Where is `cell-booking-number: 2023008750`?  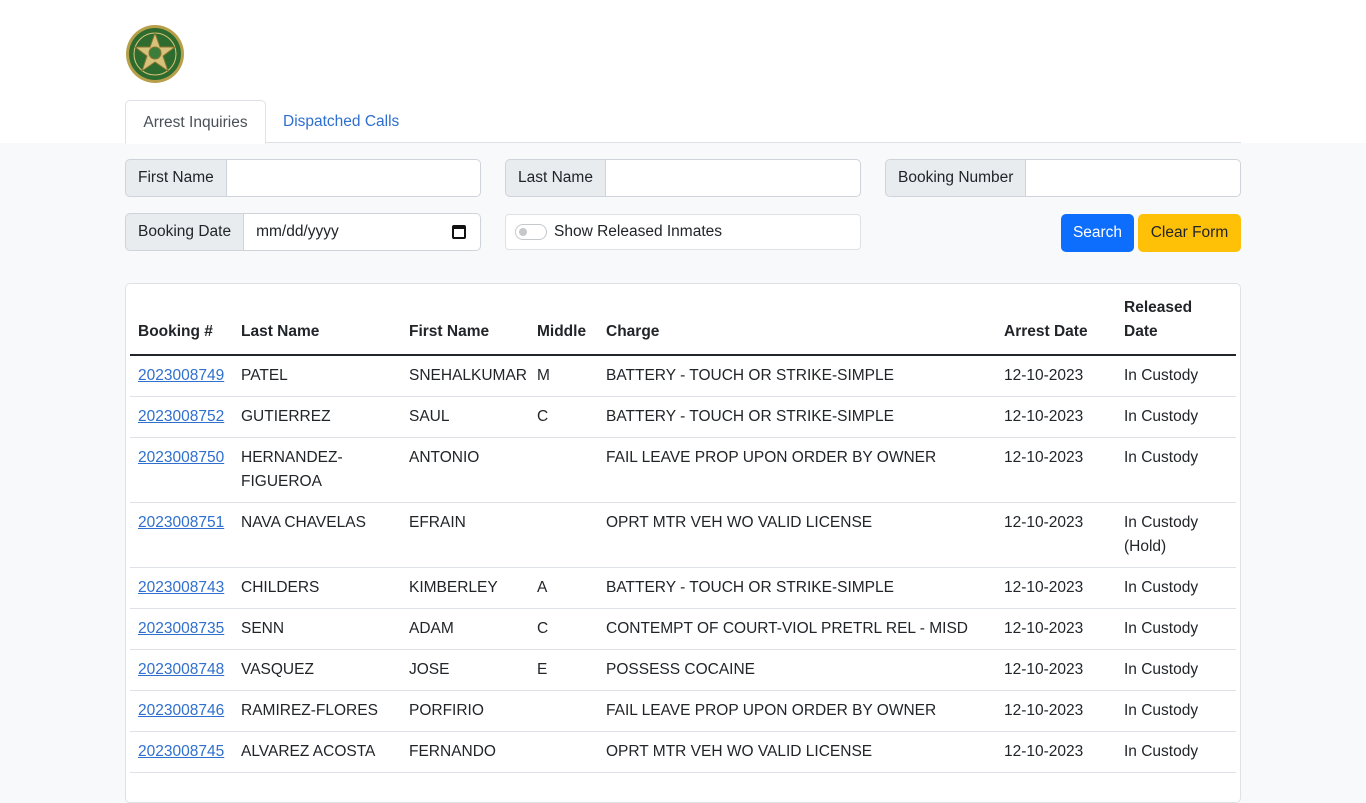 cell-booking-number: 2023008750 is located at coordinates (181, 470).